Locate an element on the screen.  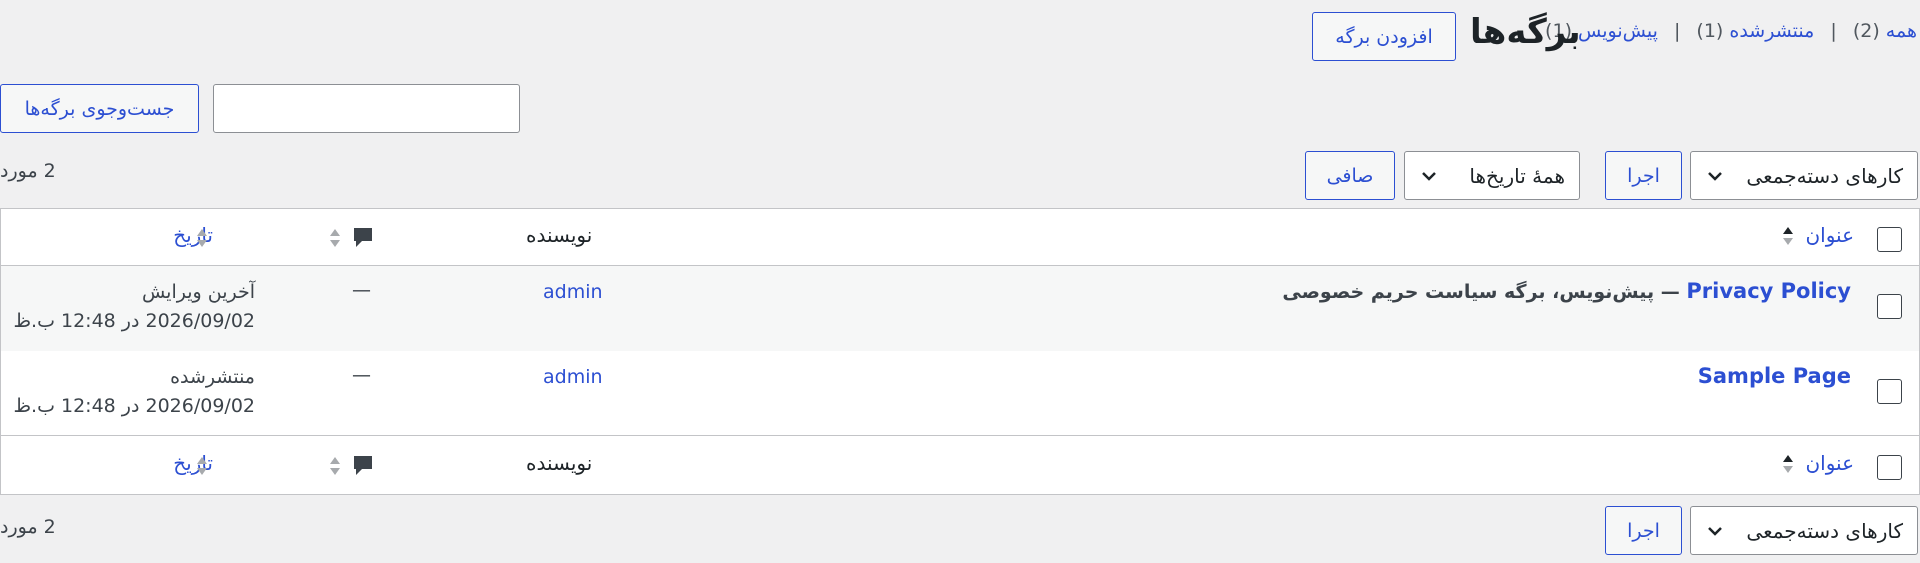
status-filter-links: همه (2) | منتشرشده (1) | پیش‌نویس (1) is located at coordinates (1731, 31).